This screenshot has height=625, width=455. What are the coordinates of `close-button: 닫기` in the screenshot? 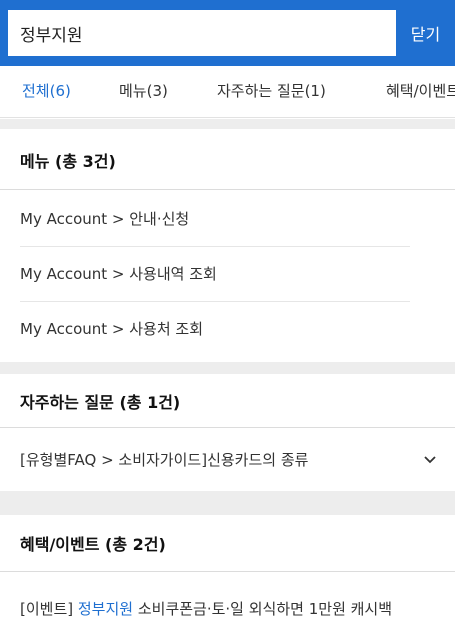 It's located at (425, 33).